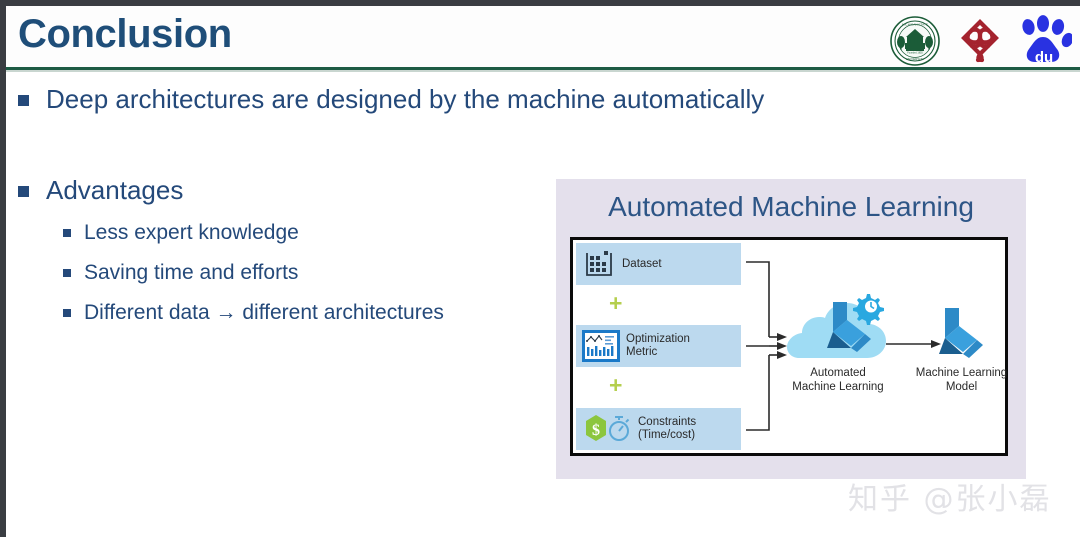 This screenshot has width=1080, height=537. Describe the element at coordinates (961, 380) in the screenshot. I see `output-caption: Machine Learning Model` at that location.